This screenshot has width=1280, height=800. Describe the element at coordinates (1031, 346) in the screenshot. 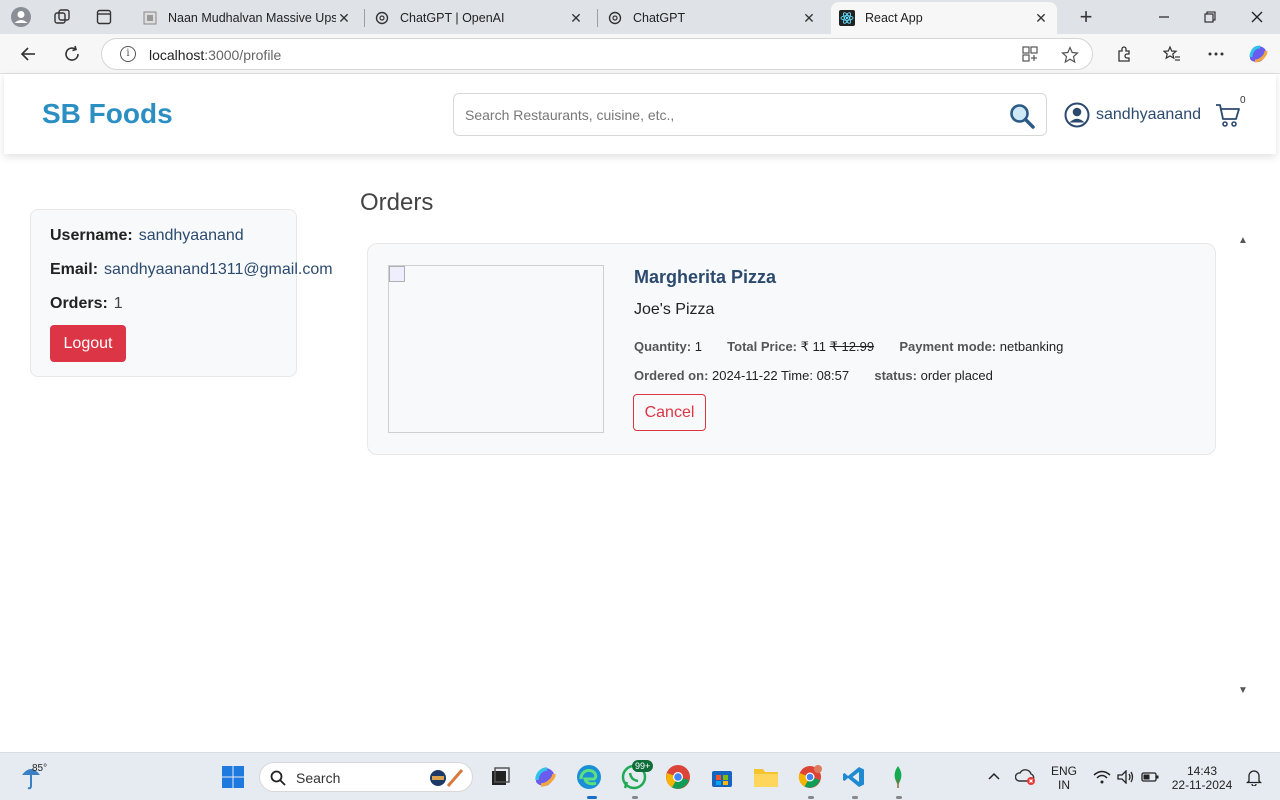

I see `payment-mode-value: netbanking` at that location.